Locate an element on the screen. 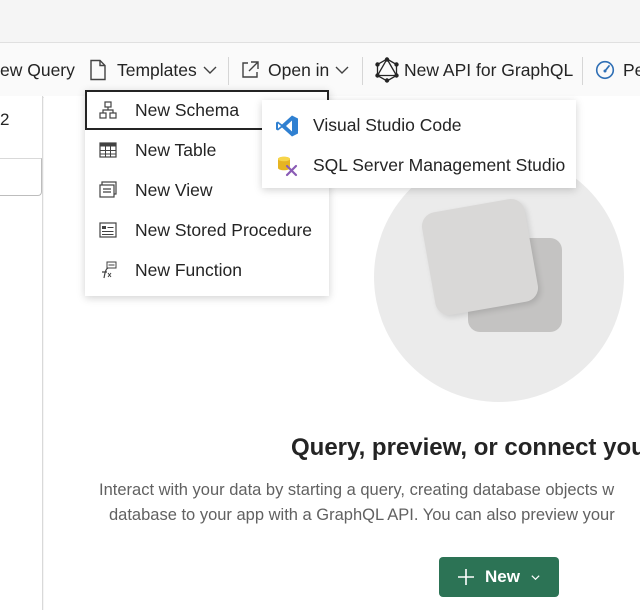  plus-icon is located at coordinates (466, 577).